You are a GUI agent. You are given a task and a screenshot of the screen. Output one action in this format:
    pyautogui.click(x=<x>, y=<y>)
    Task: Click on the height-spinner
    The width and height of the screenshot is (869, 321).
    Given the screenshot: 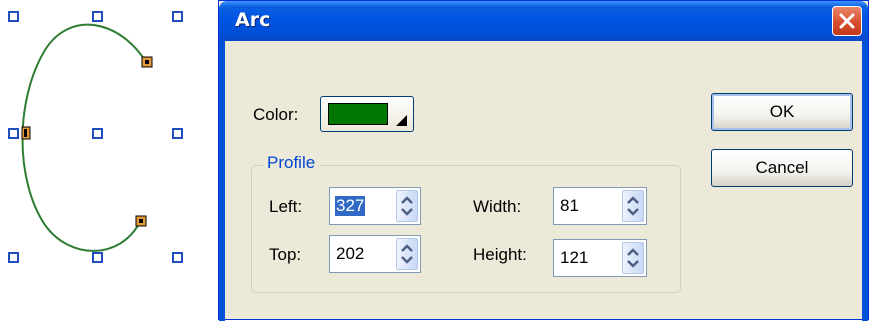 What is the action you would take?
    pyautogui.click(x=633, y=258)
    